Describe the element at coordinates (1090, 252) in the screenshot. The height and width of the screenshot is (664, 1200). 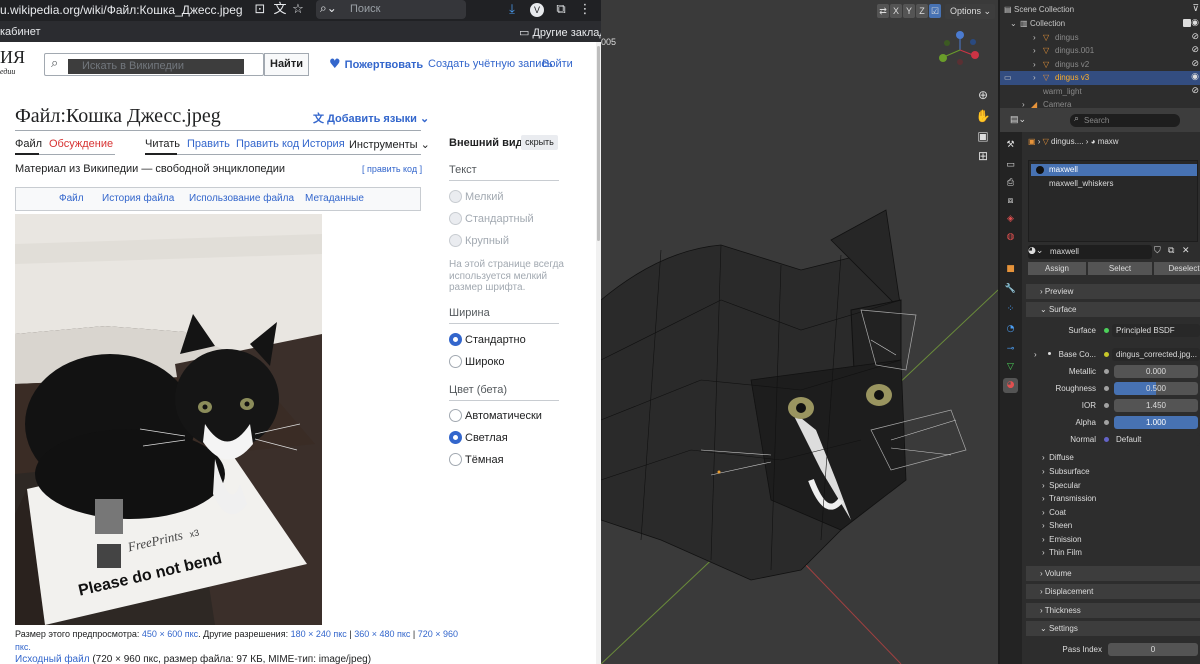
I see `material-name-field: maxwell` at that location.